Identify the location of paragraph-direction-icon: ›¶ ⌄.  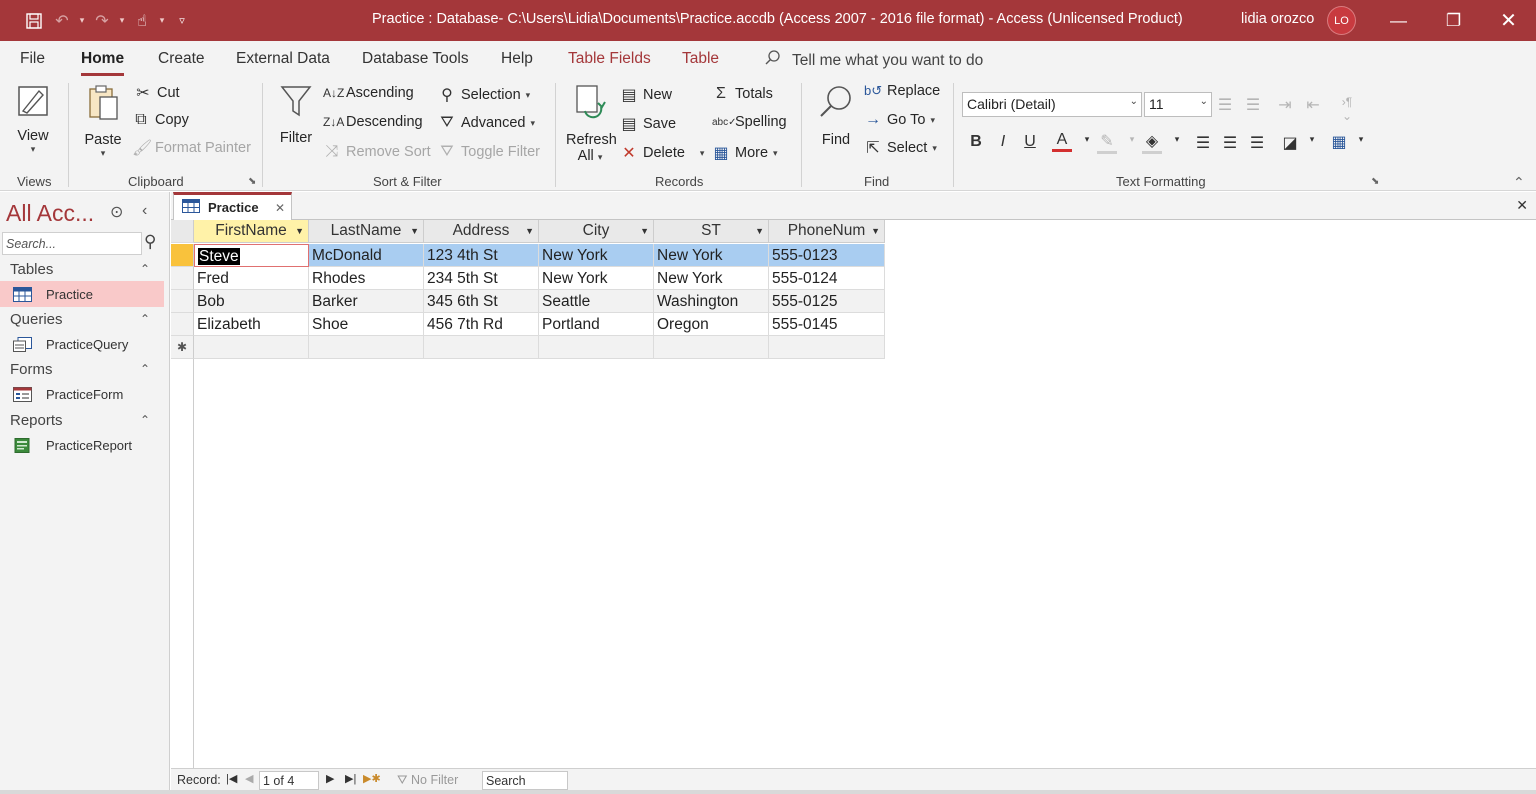
(1347, 109).